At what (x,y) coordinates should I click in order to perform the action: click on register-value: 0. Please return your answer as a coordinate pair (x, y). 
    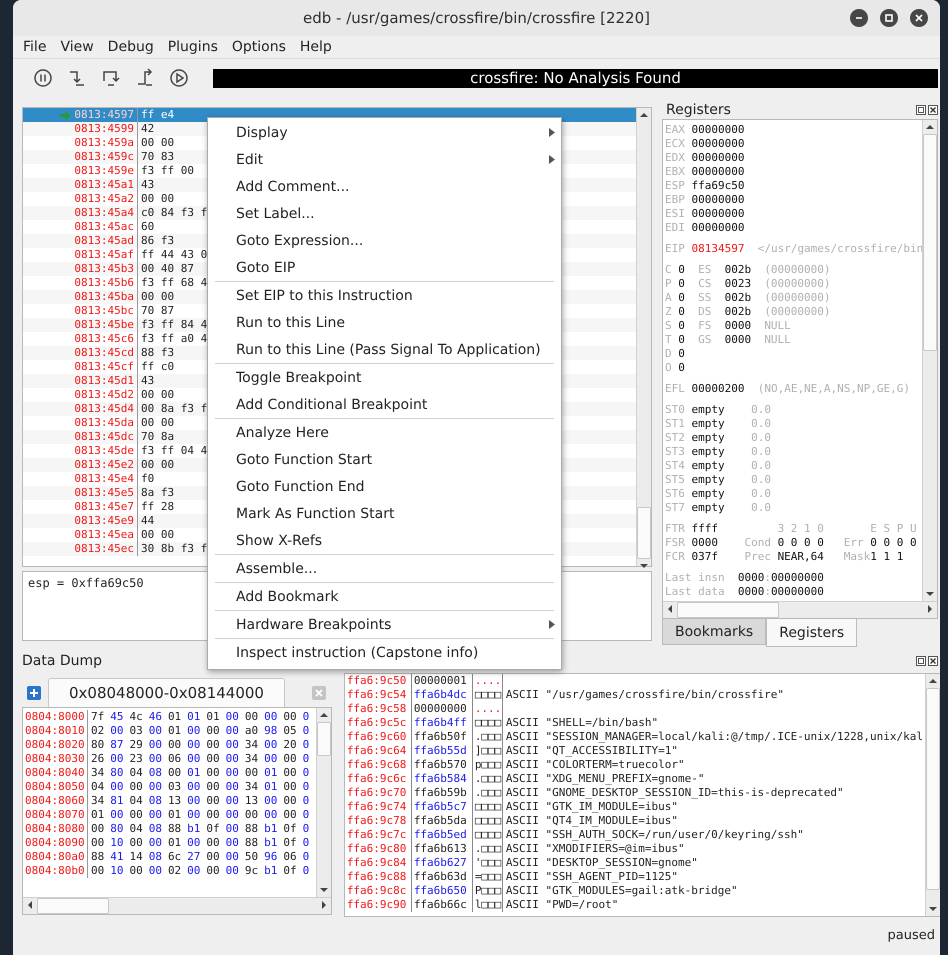
    Looking at the image, I should click on (682, 298).